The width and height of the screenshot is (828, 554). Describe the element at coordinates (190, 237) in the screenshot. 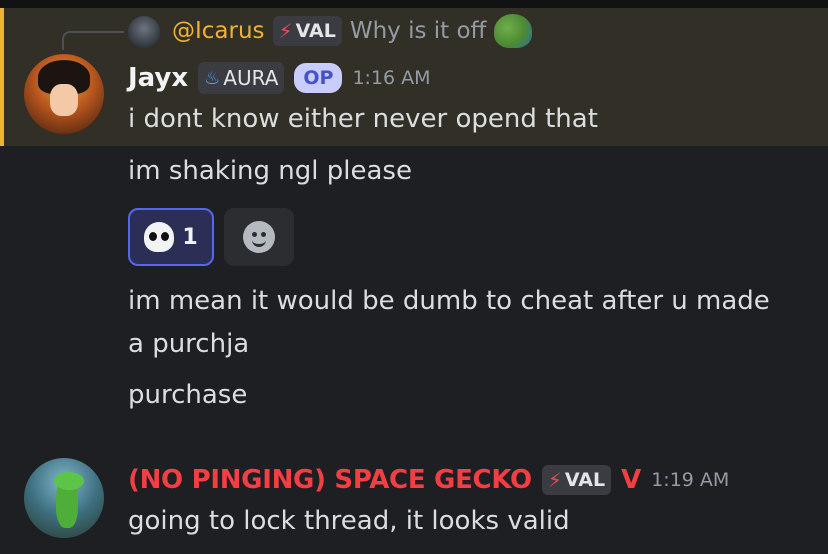

I see `reaction-count: 1` at that location.